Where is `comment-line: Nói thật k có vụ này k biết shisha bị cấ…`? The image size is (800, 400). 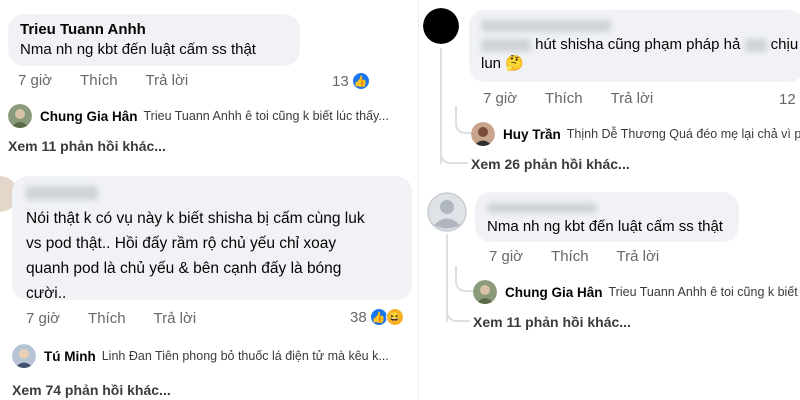 comment-line: Nói thật k có vụ này k biết shisha bị cấ… is located at coordinates (195, 218).